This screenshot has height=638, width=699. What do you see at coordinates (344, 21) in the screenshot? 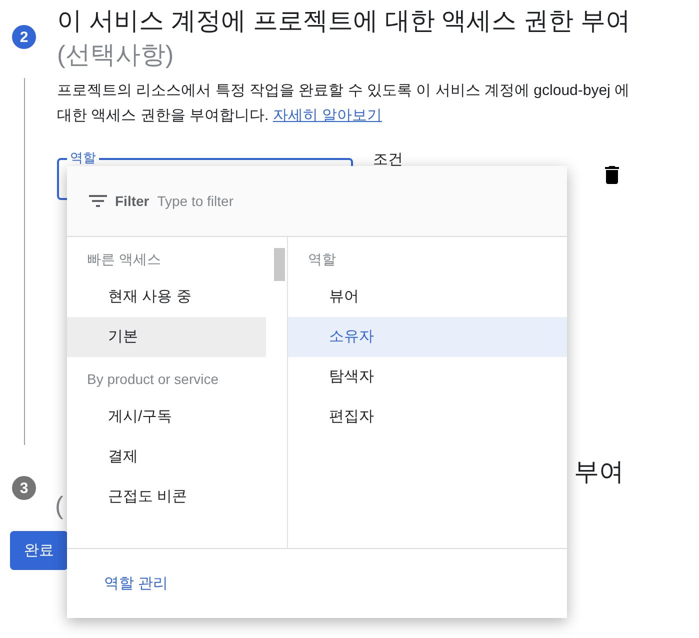
I see `step-title: 이 서비스 계정에 프로젝트에 대한 액세스 권한 부여` at bounding box center [344, 21].